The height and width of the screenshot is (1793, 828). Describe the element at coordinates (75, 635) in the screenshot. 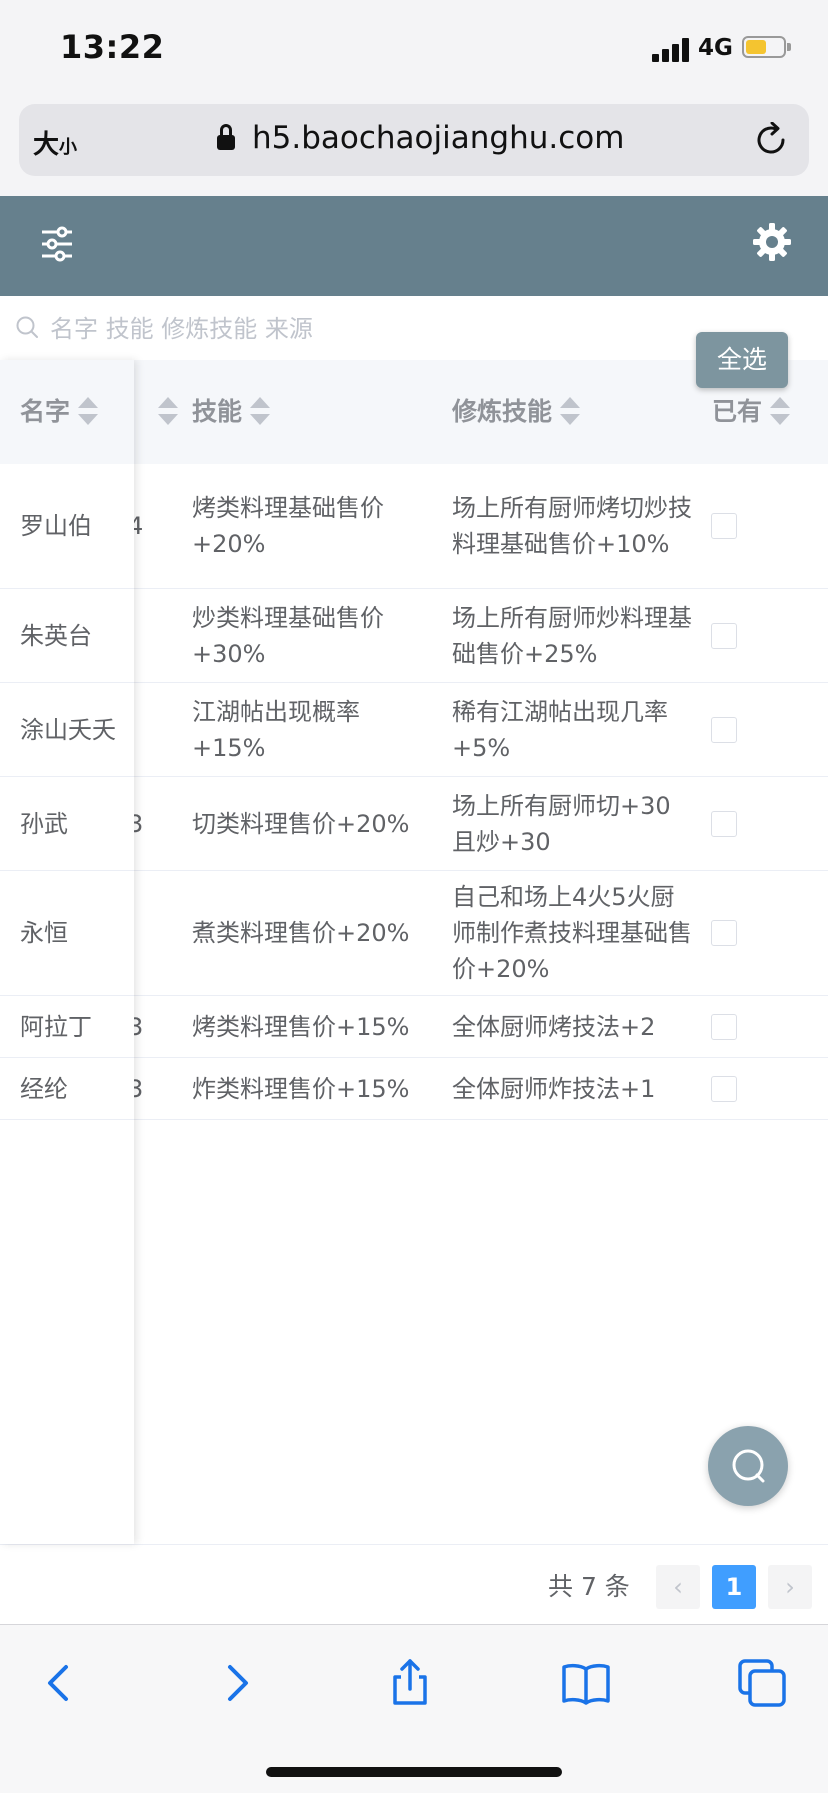

I see `name-cell: 朱英台` at that location.